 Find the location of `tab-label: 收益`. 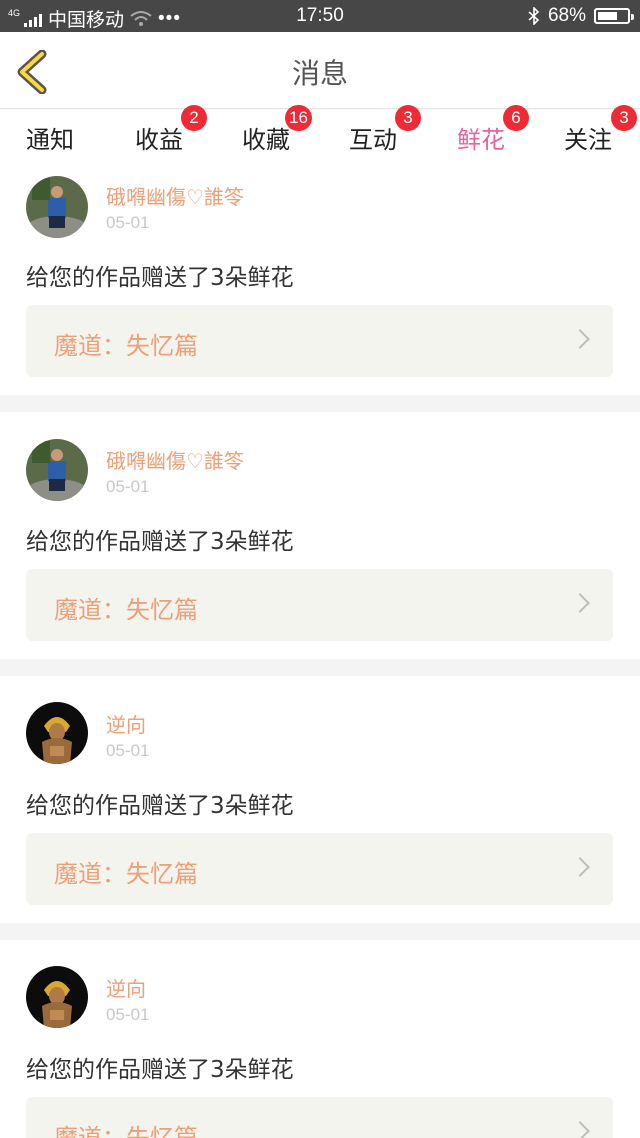

tab-label: 收益 is located at coordinates (159, 140).